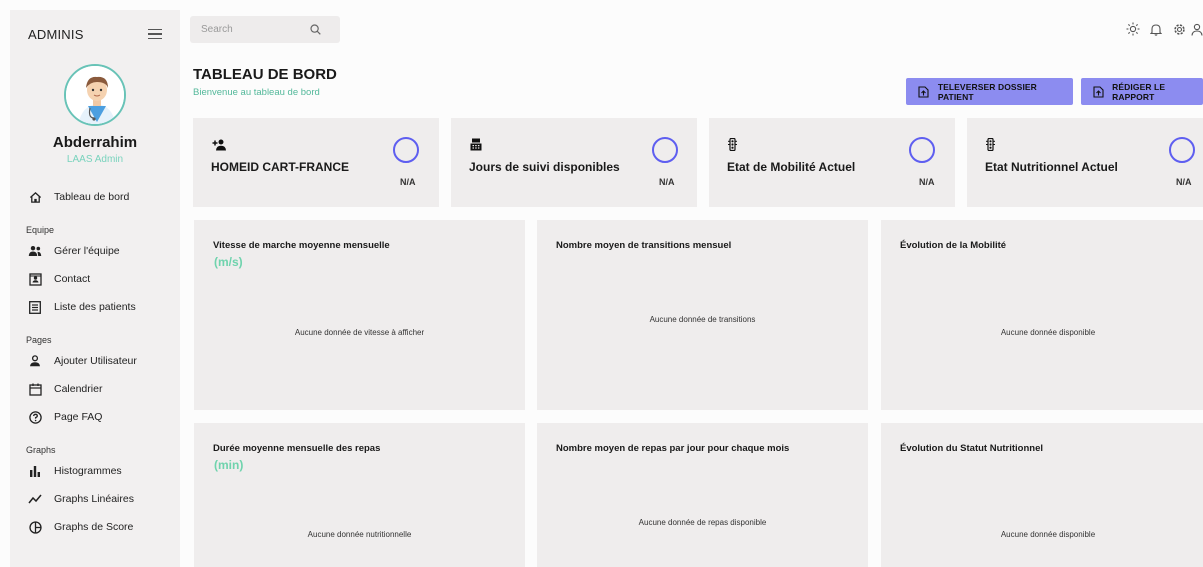  Describe the element at coordinates (78, 417) in the screenshot. I see `sidebar-item-label: Page FAQ` at that location.